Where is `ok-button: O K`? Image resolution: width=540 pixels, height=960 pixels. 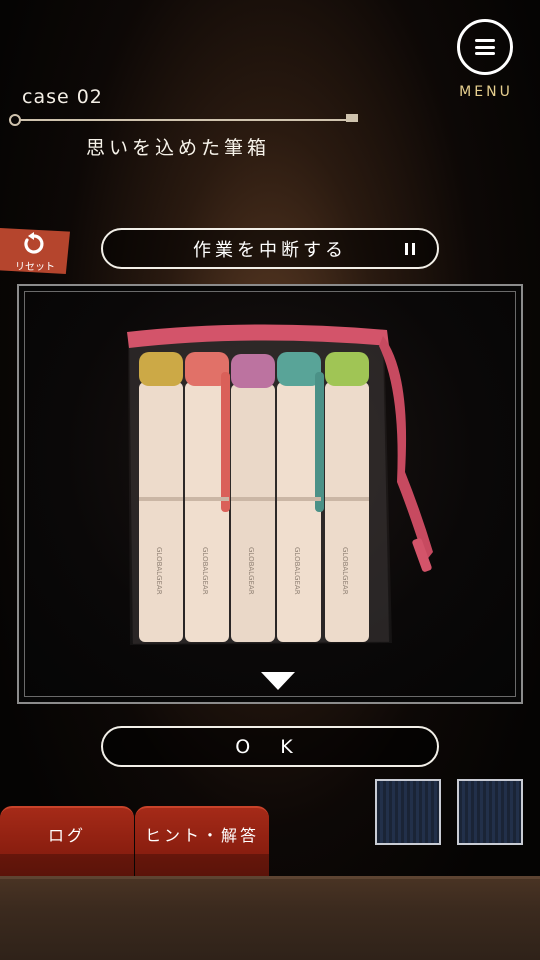 ok-button: O K is located at coordinates (270, 746).